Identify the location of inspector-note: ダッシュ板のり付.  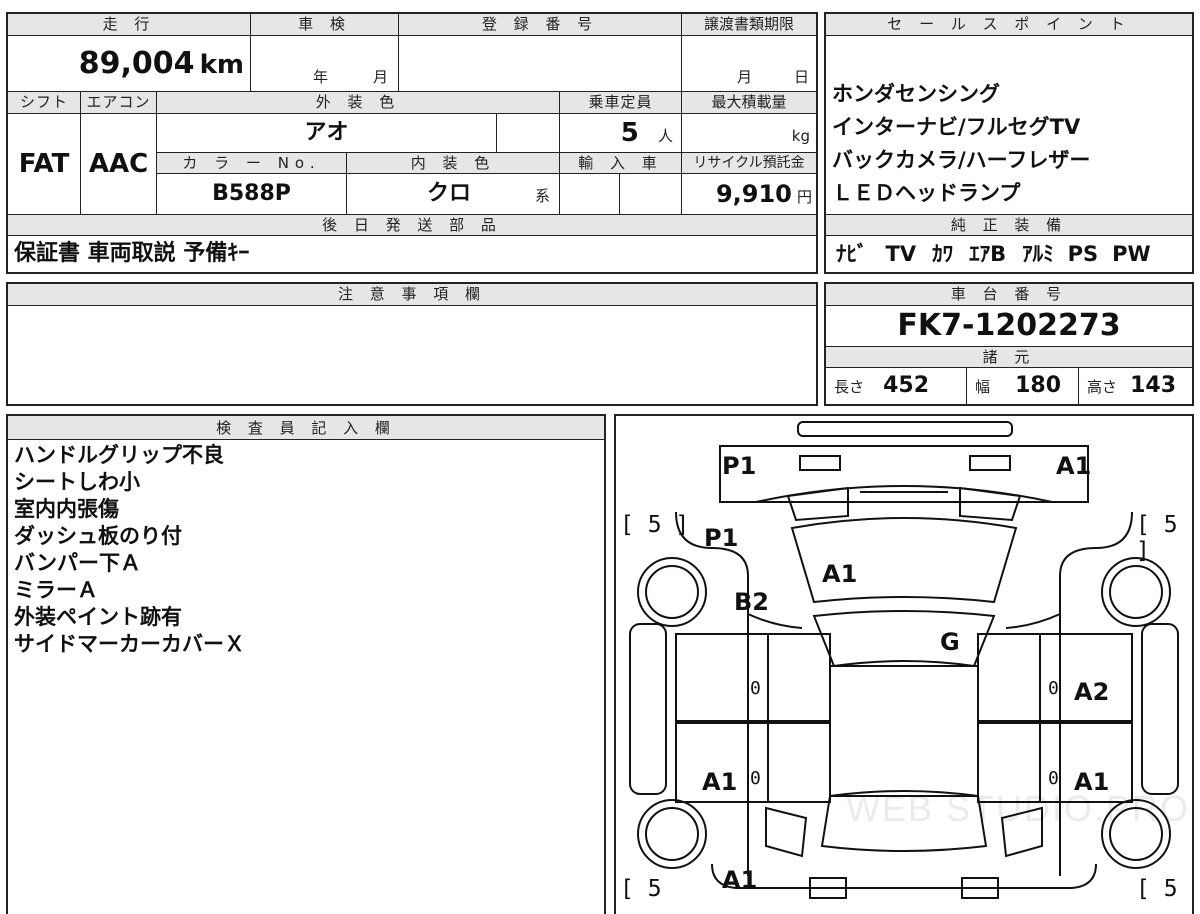
(98, 536).